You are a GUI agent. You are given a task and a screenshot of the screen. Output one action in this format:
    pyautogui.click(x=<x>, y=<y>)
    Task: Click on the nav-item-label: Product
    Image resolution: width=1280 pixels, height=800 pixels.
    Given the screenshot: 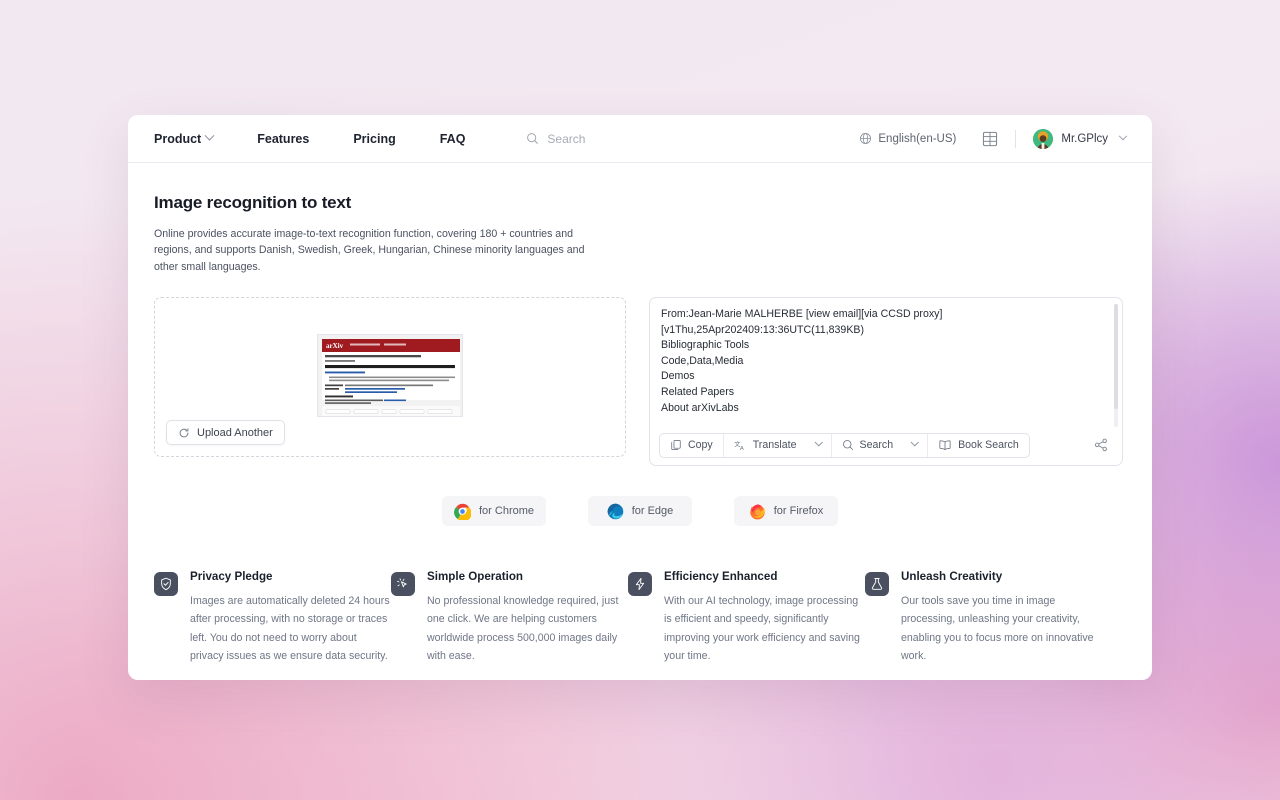 What is the action you would take?
    pyautogui.click(x=178, y=138)
    